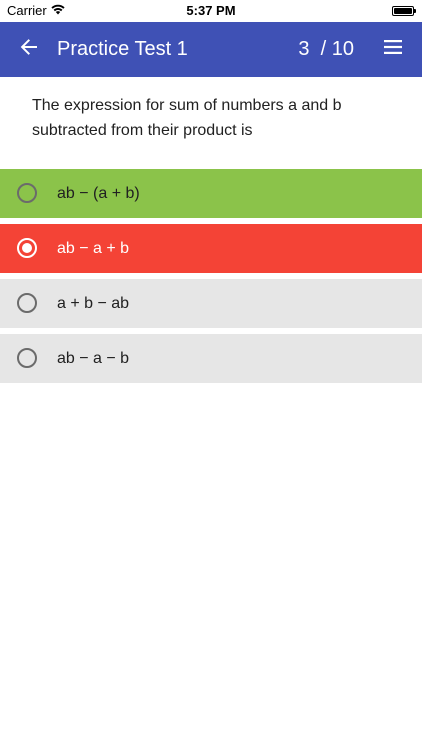 This screenshot has width=422, height=750. I want to click on menu-icon, so click(393, 49).